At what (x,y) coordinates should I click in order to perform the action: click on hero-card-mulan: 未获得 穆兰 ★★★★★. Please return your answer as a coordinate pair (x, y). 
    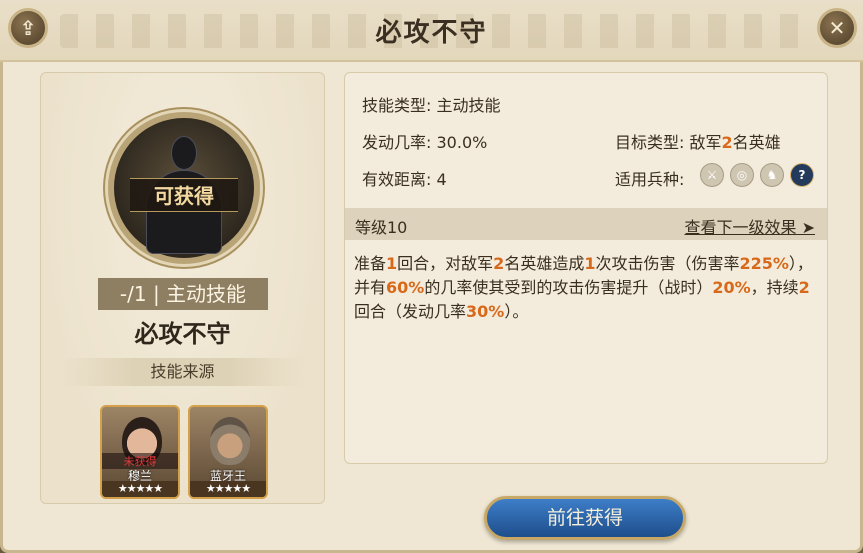
    Looking at the image, I should click on (140, 452).